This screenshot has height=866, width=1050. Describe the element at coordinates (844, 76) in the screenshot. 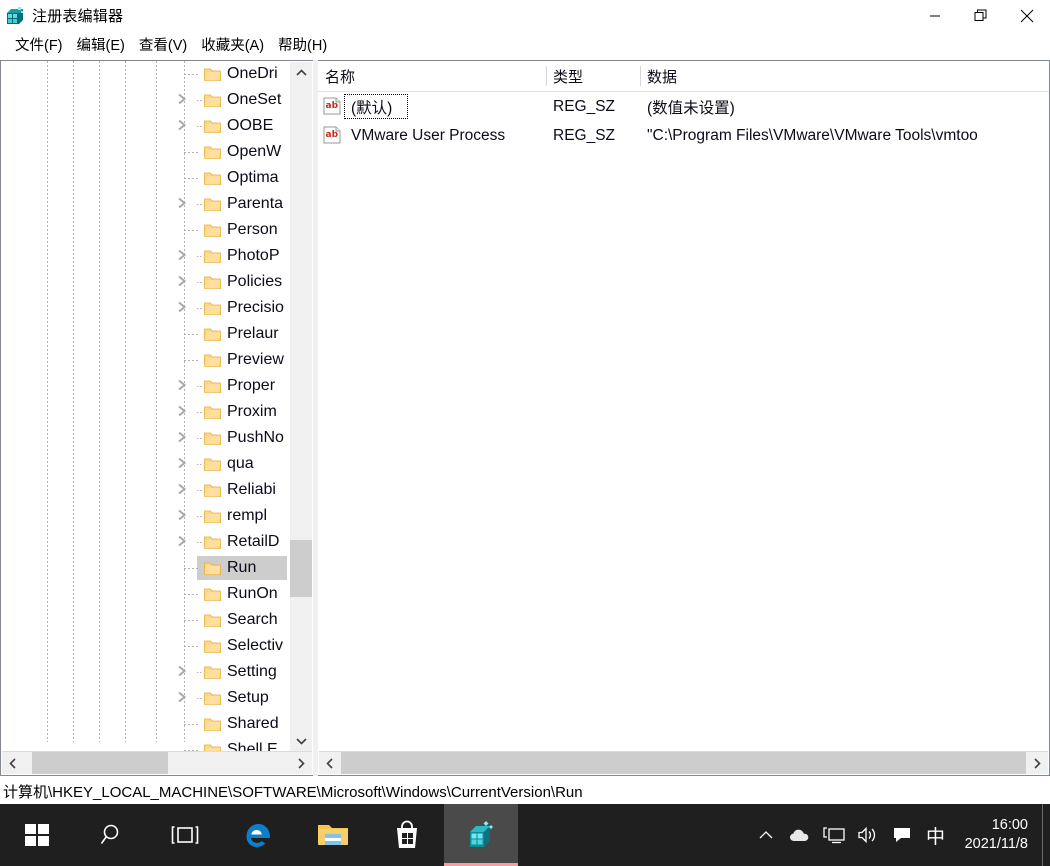

I see `column-header-data: 数据` at that location.